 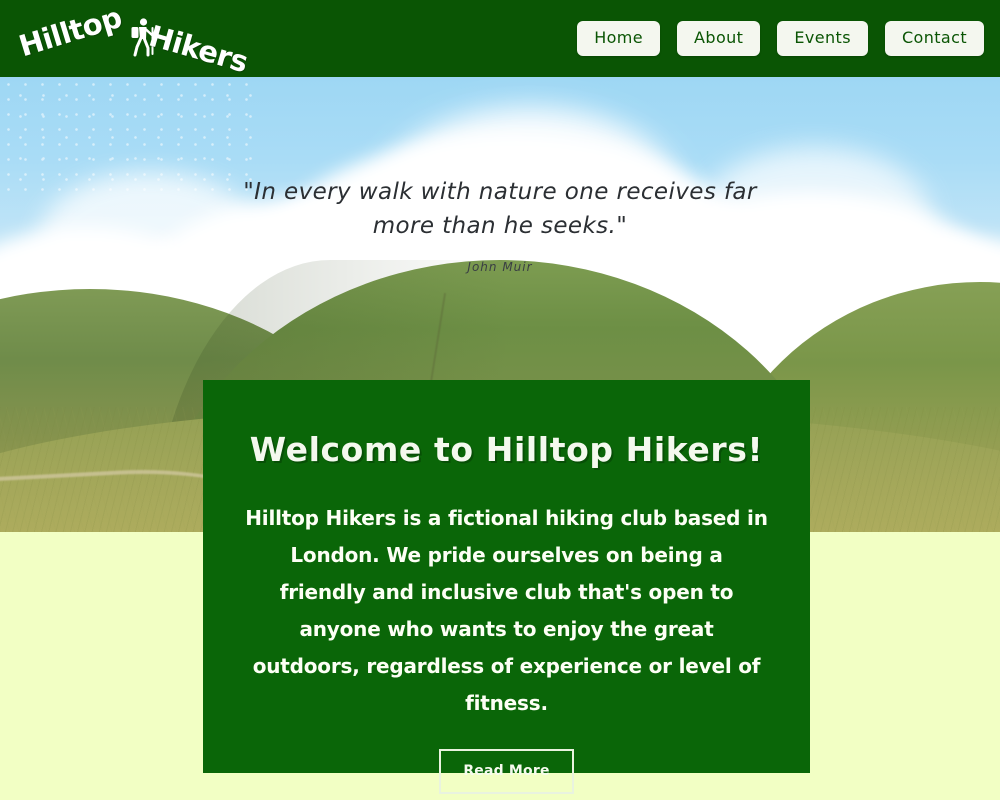 What do you see at coordinates (506, 449) in the screenshot?
I see `page-title: Welcome to Hilltop Hikers!` at bounding box center [506, 449].